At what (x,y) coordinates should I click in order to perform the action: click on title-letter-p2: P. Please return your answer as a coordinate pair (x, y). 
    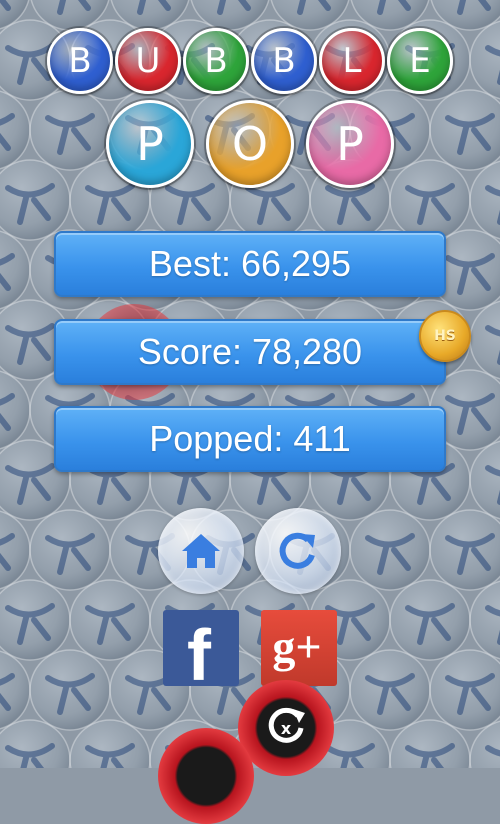
    Looking at the image, I should click on (350, 144).